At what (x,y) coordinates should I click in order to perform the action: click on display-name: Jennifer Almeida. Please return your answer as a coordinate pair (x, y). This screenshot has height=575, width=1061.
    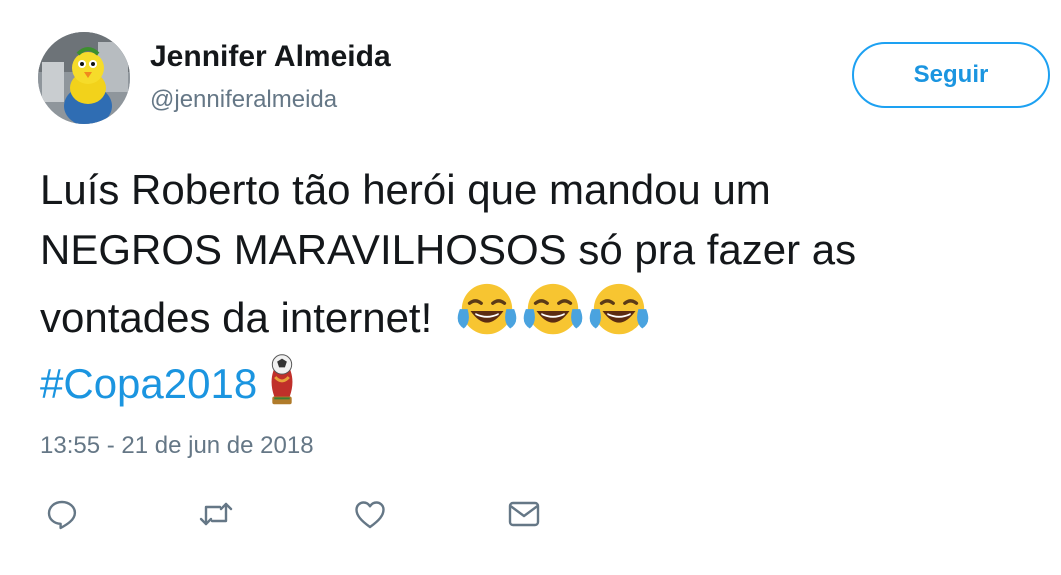
    Looking at the image, I should click on (270, 57).